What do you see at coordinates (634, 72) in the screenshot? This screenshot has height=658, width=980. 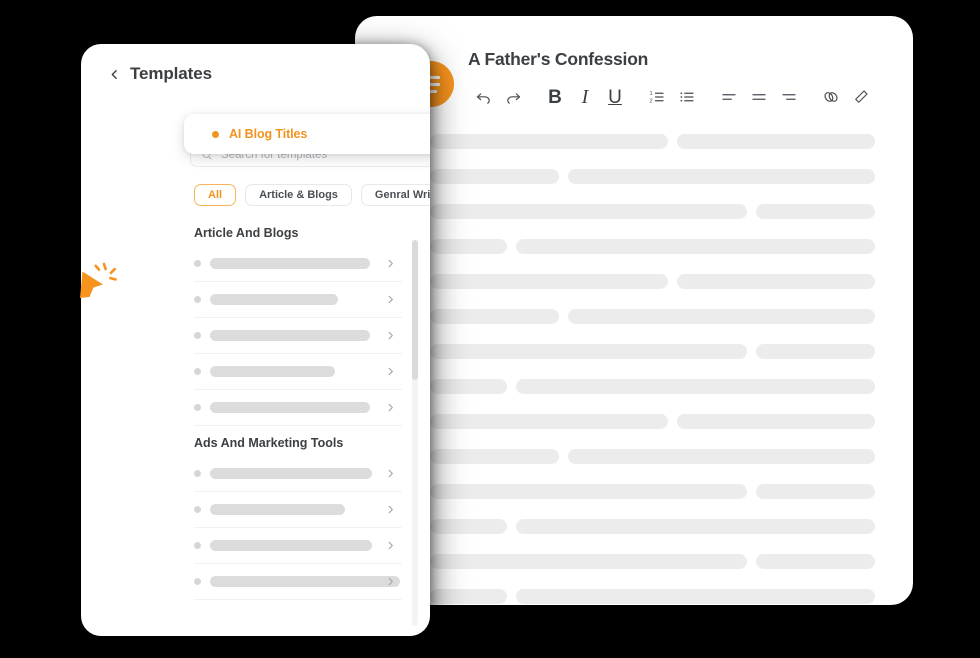 I see `document-header: A Father's Confession B I U 1 2` at bounding box center [634, 72].